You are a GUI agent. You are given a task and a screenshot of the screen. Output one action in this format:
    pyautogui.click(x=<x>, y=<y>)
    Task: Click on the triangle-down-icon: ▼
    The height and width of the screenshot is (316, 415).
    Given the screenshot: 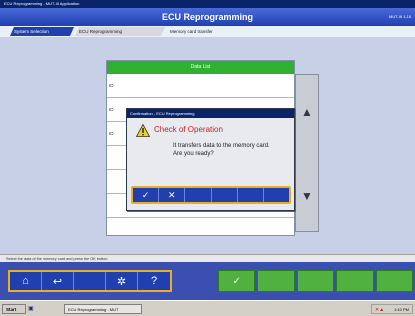 What is the action you would take?
    pyautogui.click(x=307, y=196)
    